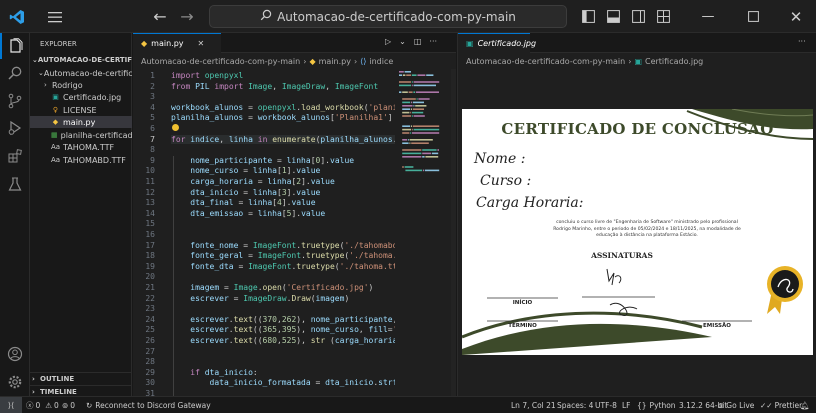 The image size is (816, 413). I want to click on toggle-secondary-sidebar-icon, so click(638, 16).